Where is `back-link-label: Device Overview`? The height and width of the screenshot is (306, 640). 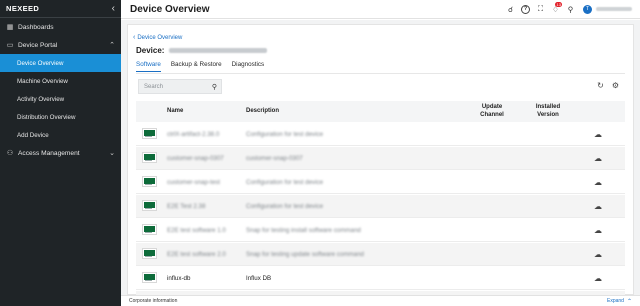 back-link-label: Device Overview is located at coordinates (160, 37).